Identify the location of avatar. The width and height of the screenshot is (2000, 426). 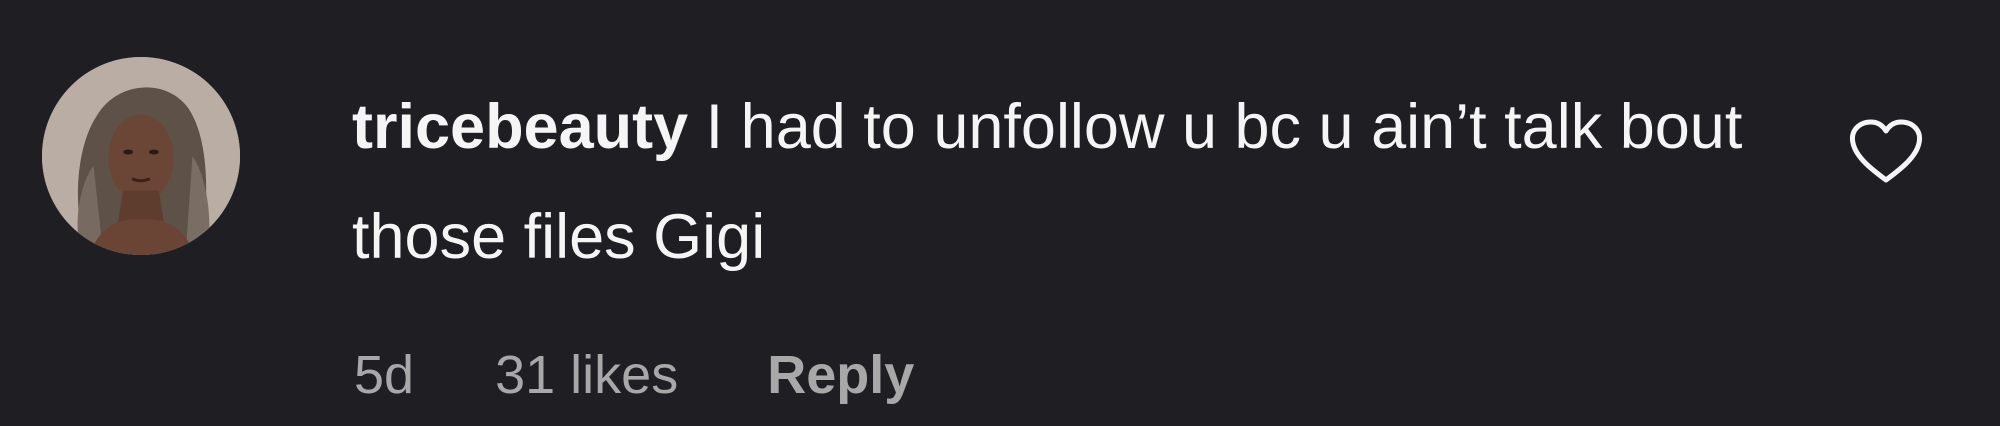
(141, 156).